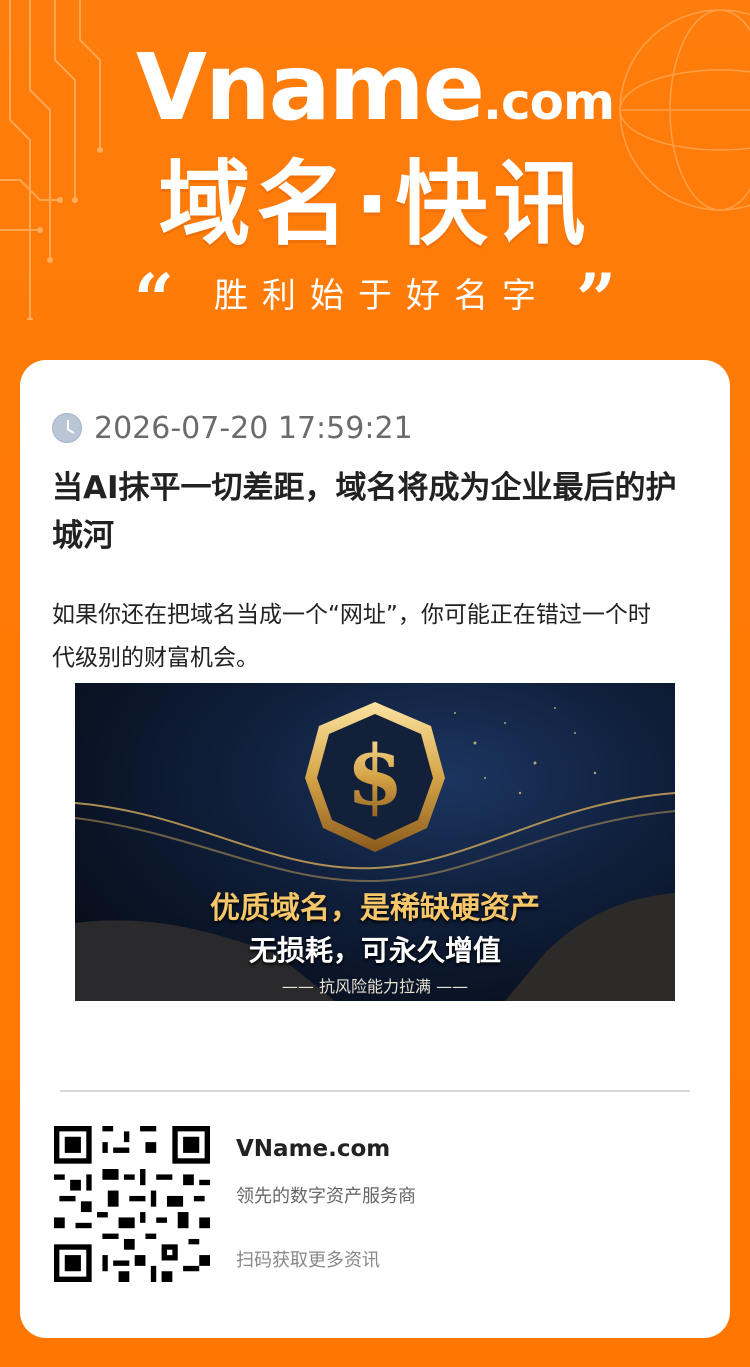 Image resolution: width=750 pixels, height=1367 pixels. What do you see at coordinates (374, 950) in the screenshot?
I see `banner-subheadline: 无损耗，可永久增值` at bounding box center [374, 950].